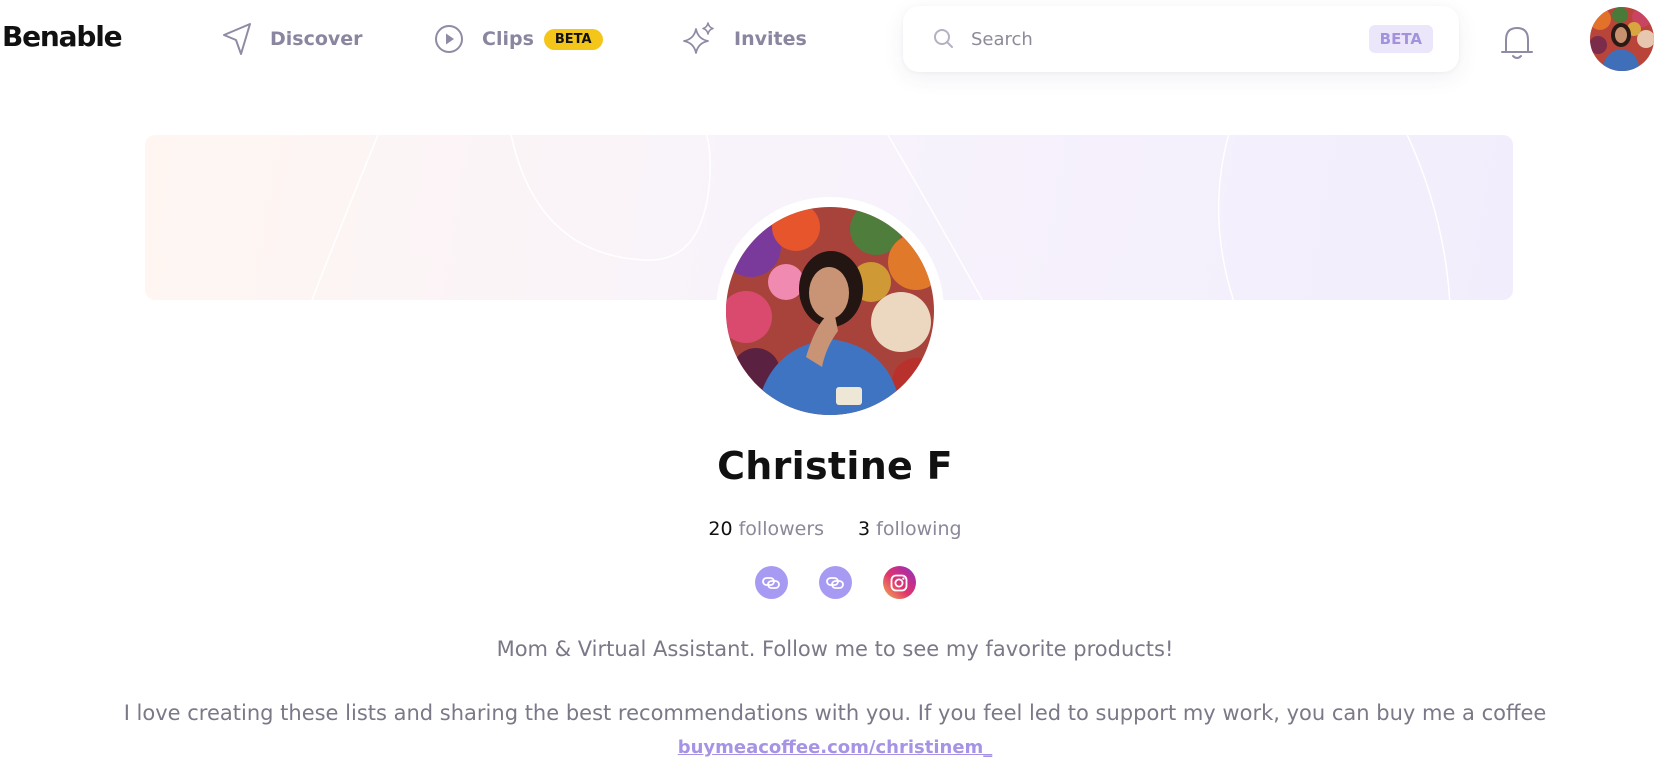  I want to click on social-links, so click(835, 582).